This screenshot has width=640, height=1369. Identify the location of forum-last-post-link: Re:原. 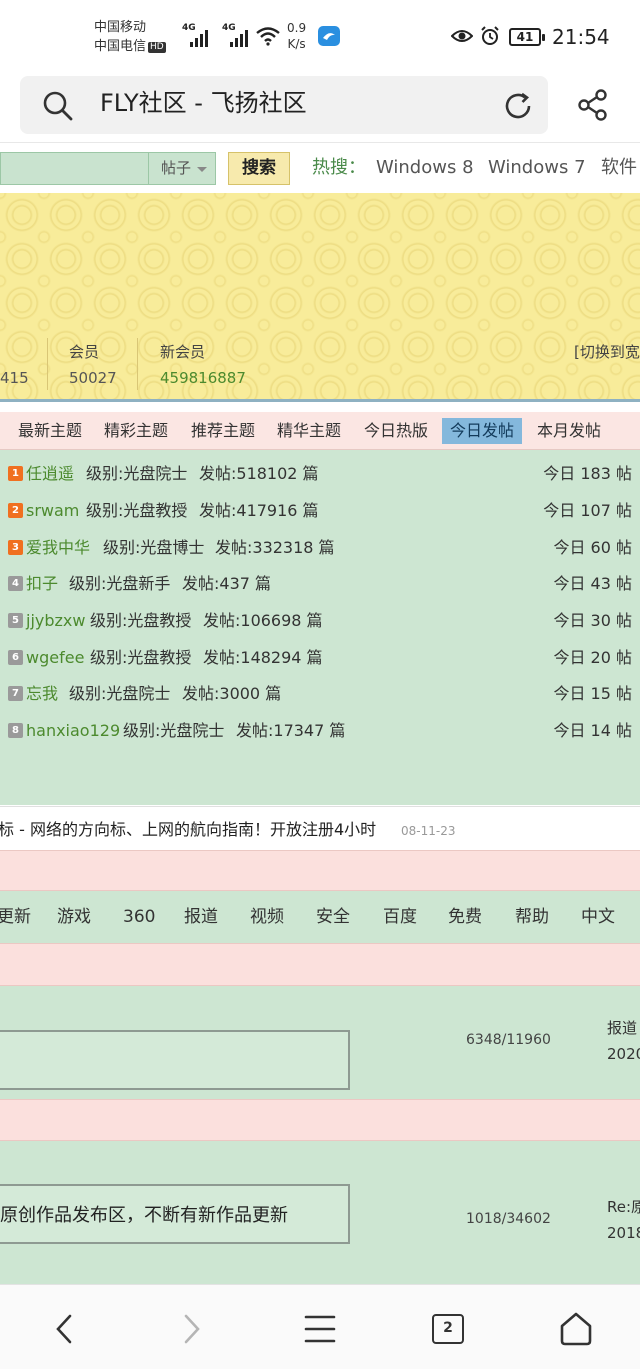
(623, 1207).